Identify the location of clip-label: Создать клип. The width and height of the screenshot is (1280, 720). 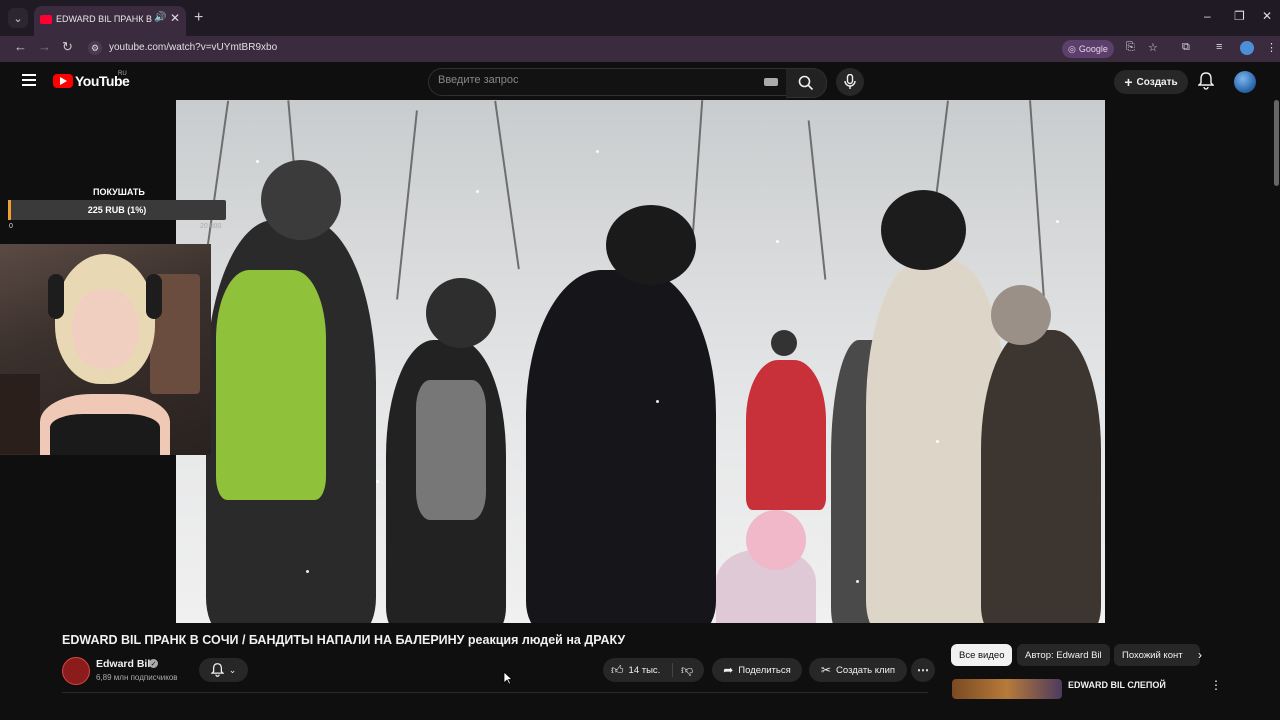
(866, 670).